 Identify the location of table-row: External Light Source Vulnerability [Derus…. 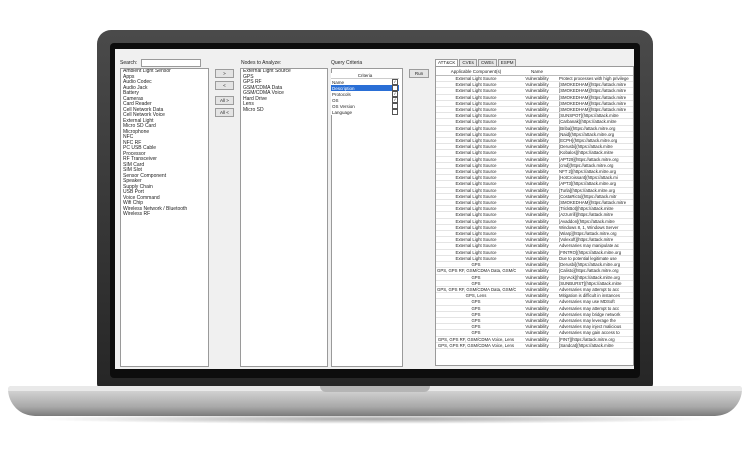
(534, 147).